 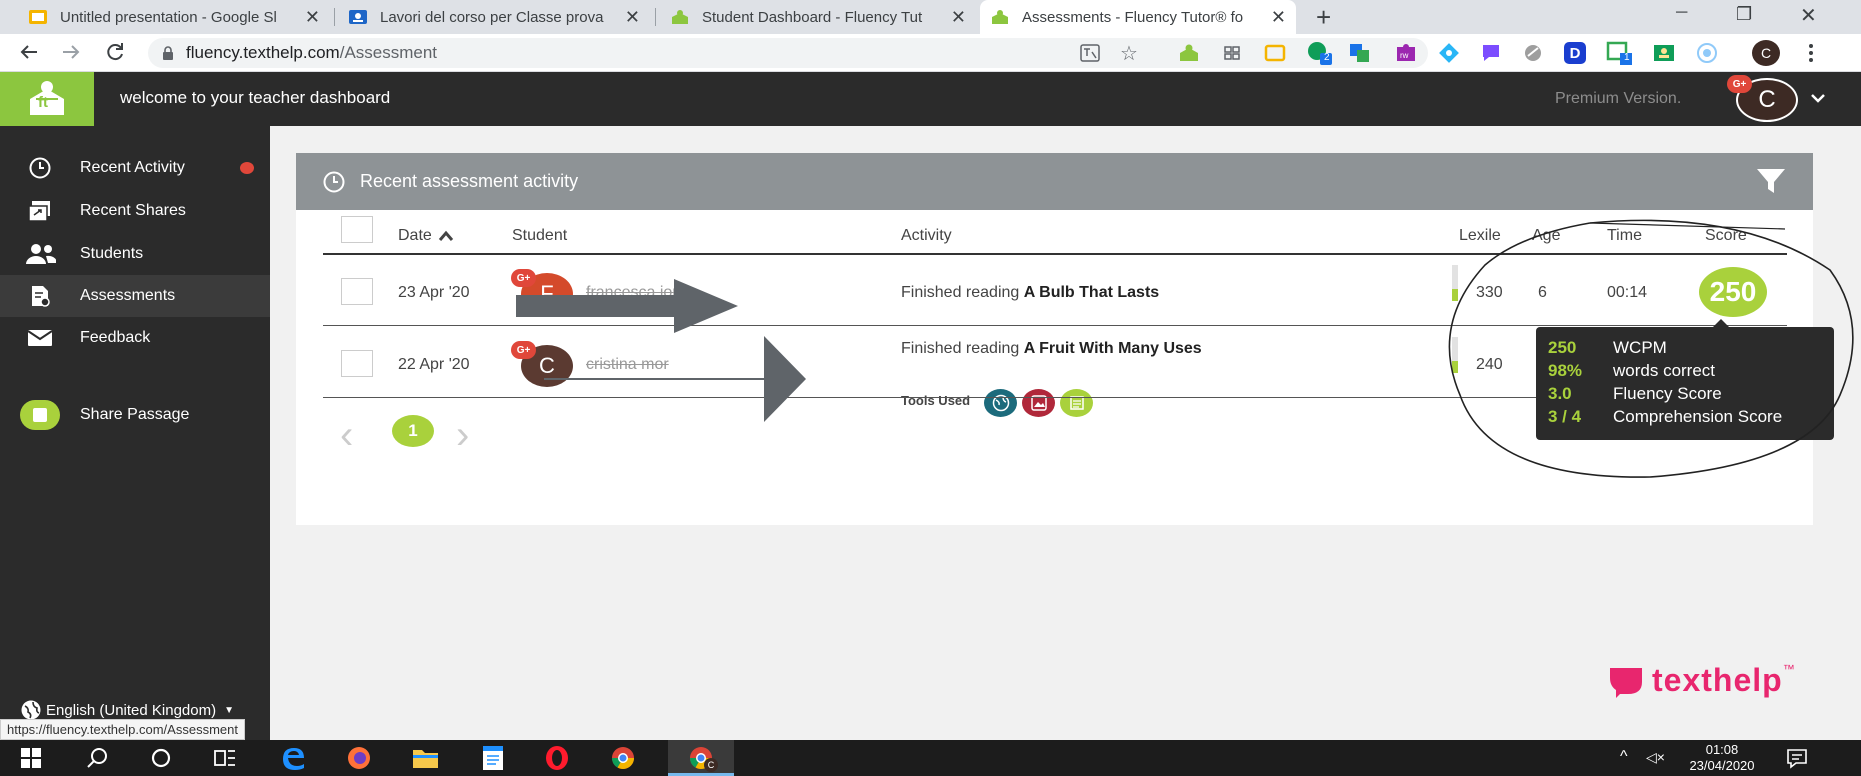 I want to click on sidebar-item-feedback: Feedback, so click(x=135, y=338).